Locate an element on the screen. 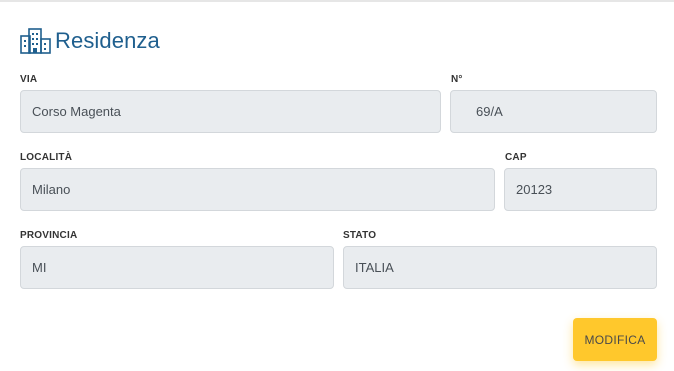 This screenshot has width=674, height=371. cap-field is located at coordinates (580, 189).